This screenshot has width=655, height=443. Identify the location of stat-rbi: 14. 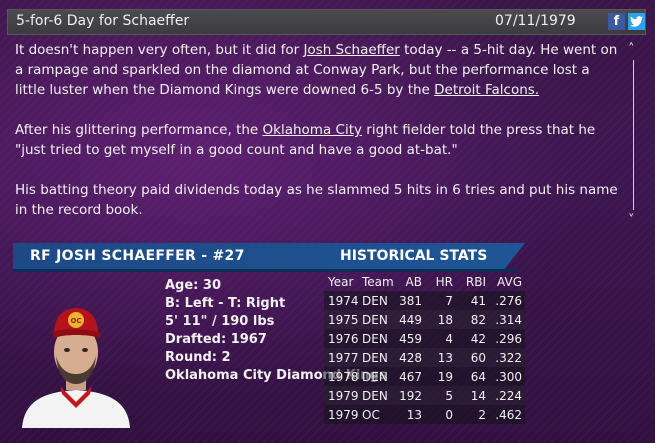
(478, 395).